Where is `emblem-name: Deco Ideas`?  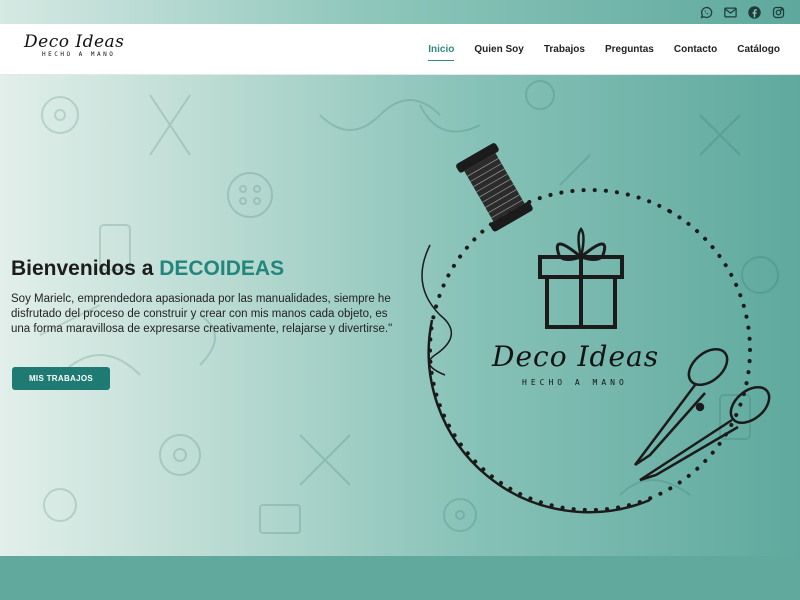
emblem-name: Deco Ideas is located at coordinates (575, 356).